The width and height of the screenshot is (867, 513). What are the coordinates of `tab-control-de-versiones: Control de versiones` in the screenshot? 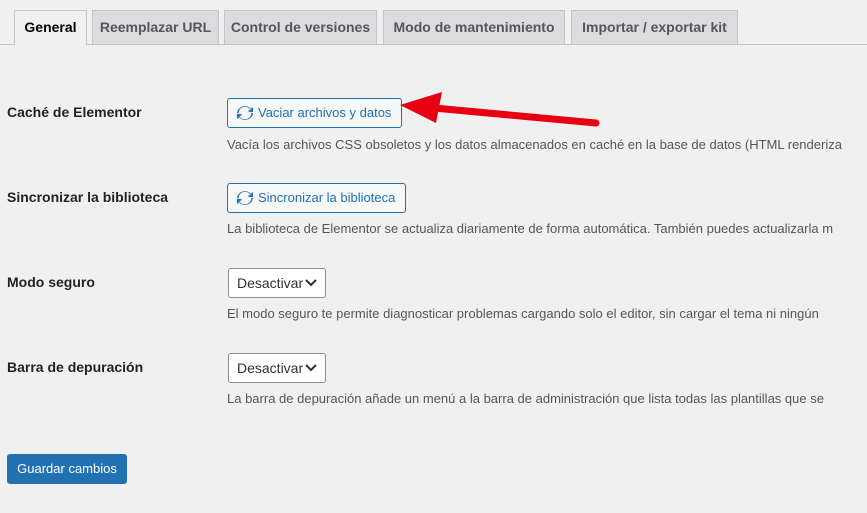 It's located at (300, 27).